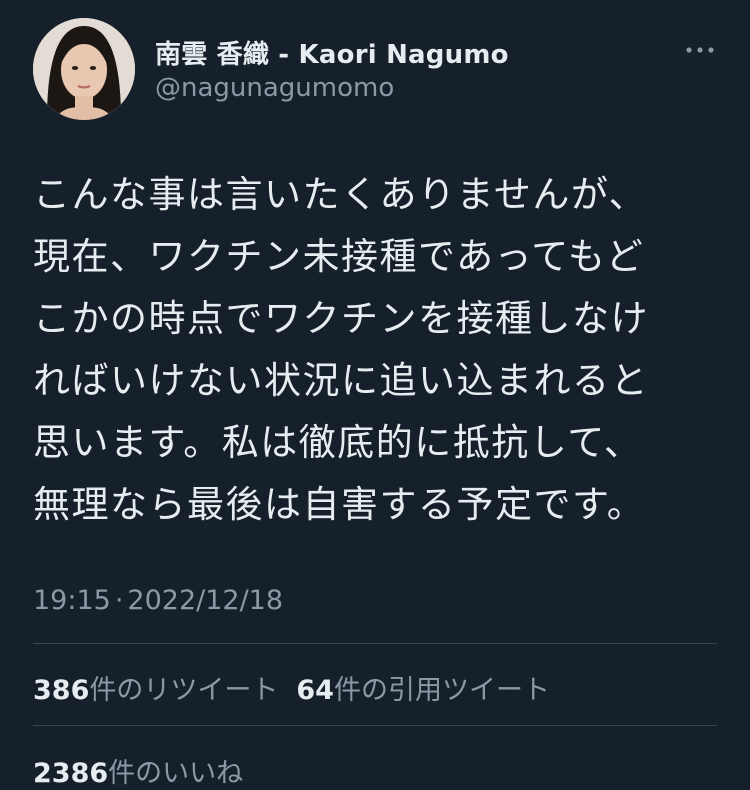  I want to click on avatar, so click(84, 69).